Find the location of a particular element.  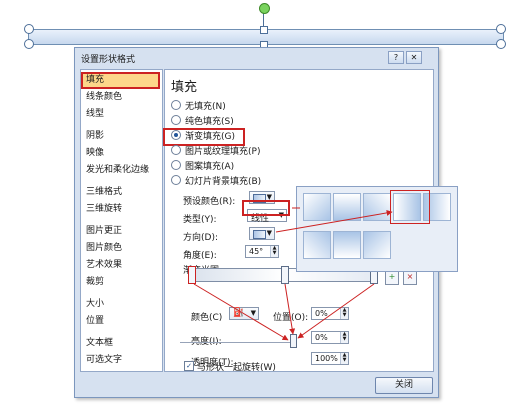

radio-background-fill: 幻灯片背景填充(B) is located at coordinates (216, 181).